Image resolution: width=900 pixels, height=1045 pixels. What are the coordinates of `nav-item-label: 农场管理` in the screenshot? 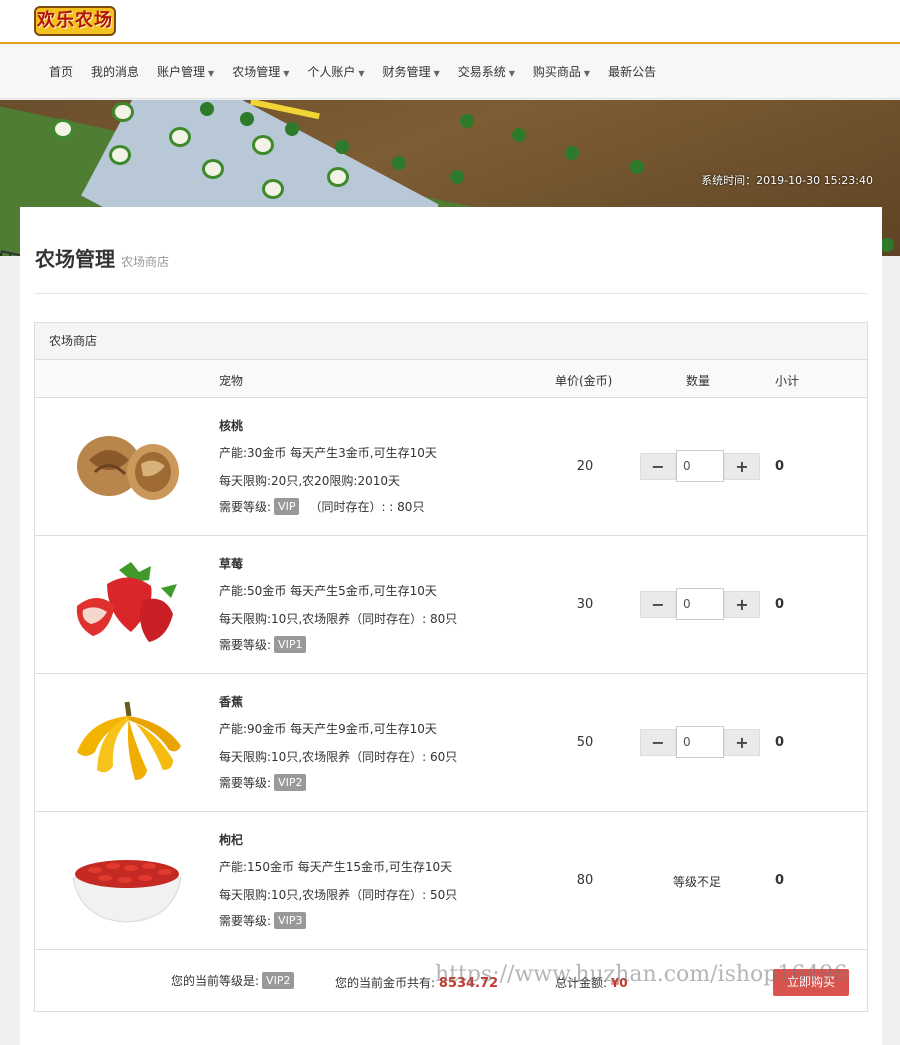 It's located at (256, 71).